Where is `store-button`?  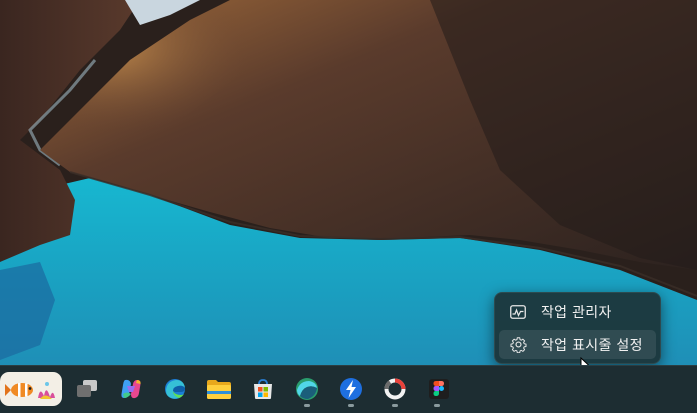
store-button is located at coordinates (263, 389).